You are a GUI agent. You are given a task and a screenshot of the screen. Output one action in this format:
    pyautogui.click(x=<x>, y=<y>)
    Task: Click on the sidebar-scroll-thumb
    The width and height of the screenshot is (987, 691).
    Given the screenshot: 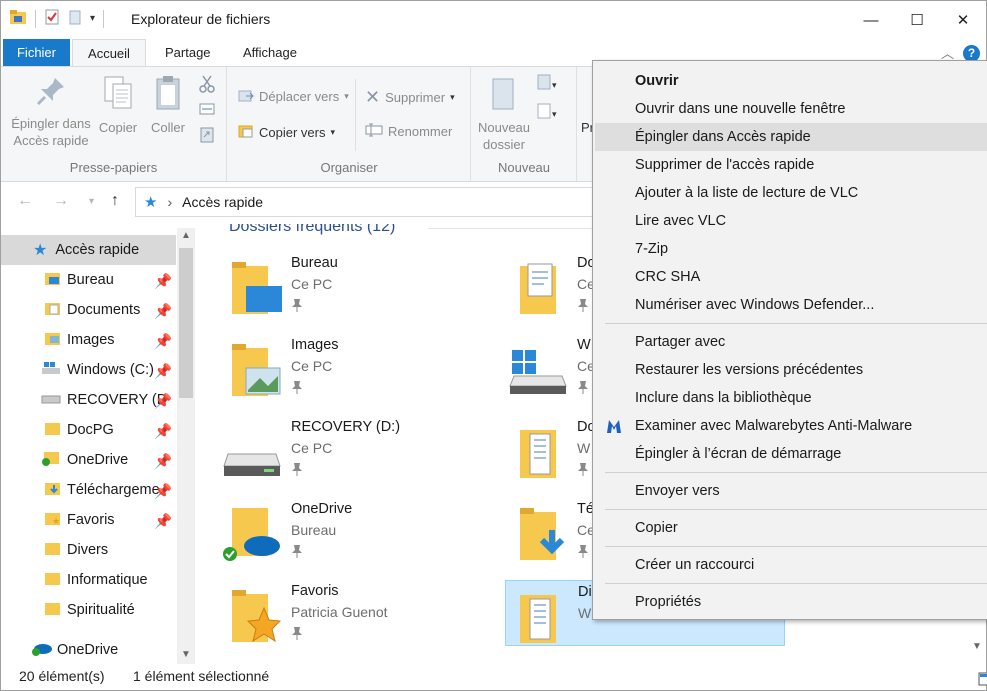 What is the action you would take?
    pyautogui.click(x=186, y=323)
    